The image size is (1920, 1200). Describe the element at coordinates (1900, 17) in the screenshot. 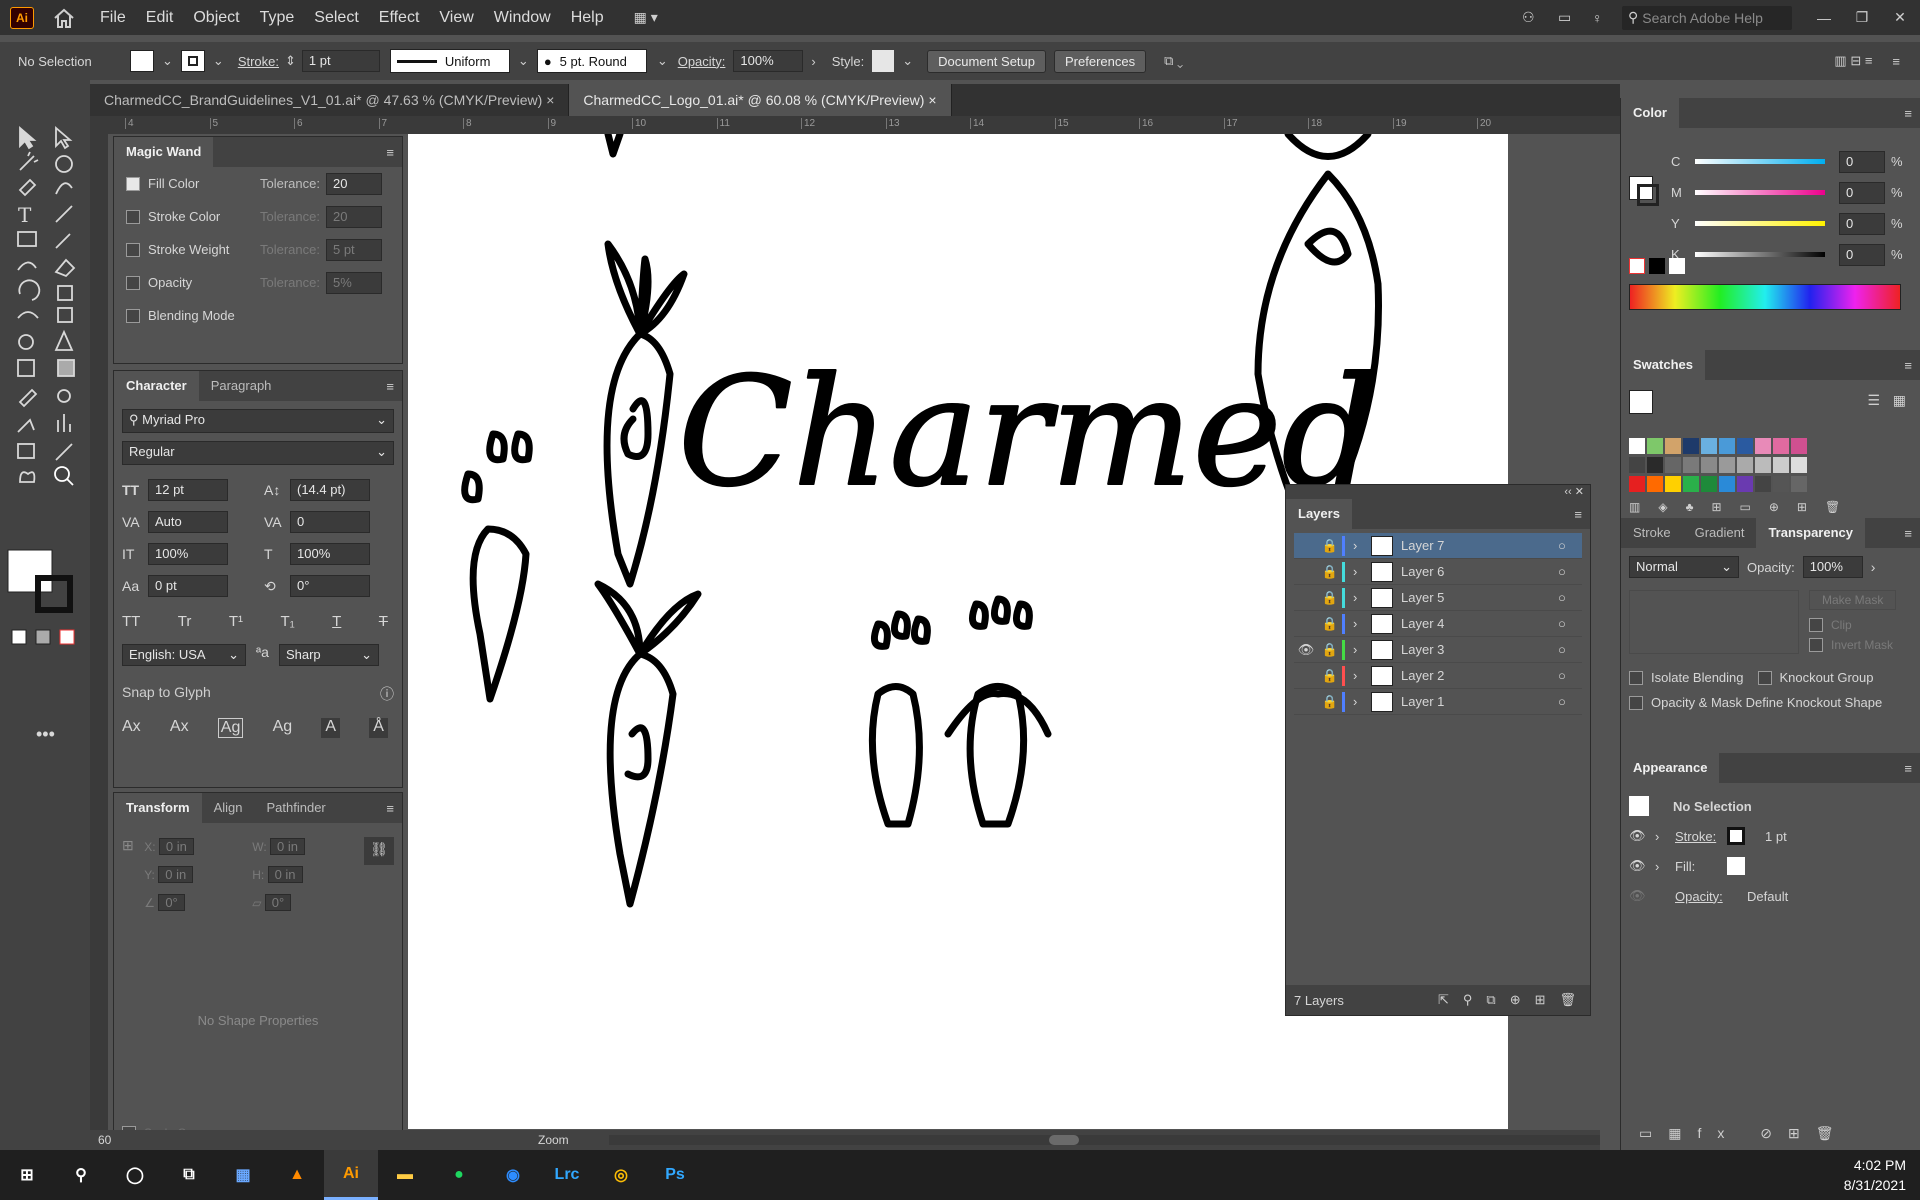

I see `close-icon: ✕` at that location.